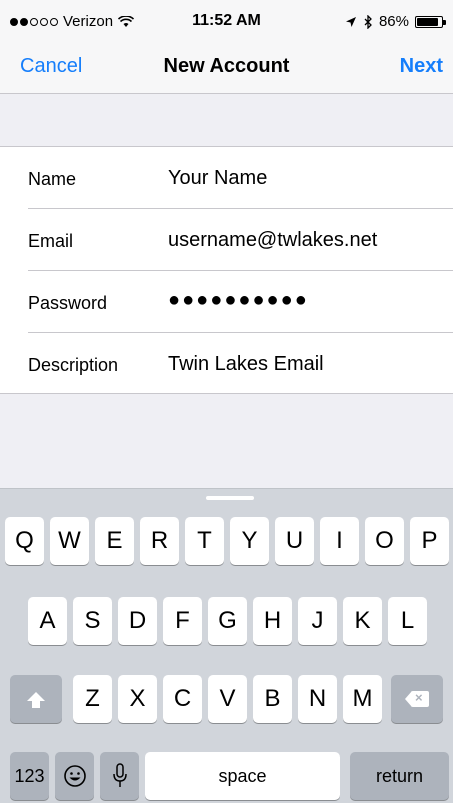  What do you see at coordinates (137, 699) in the screenshot?
I see `key-x: X` at bounding box center [137, 699].